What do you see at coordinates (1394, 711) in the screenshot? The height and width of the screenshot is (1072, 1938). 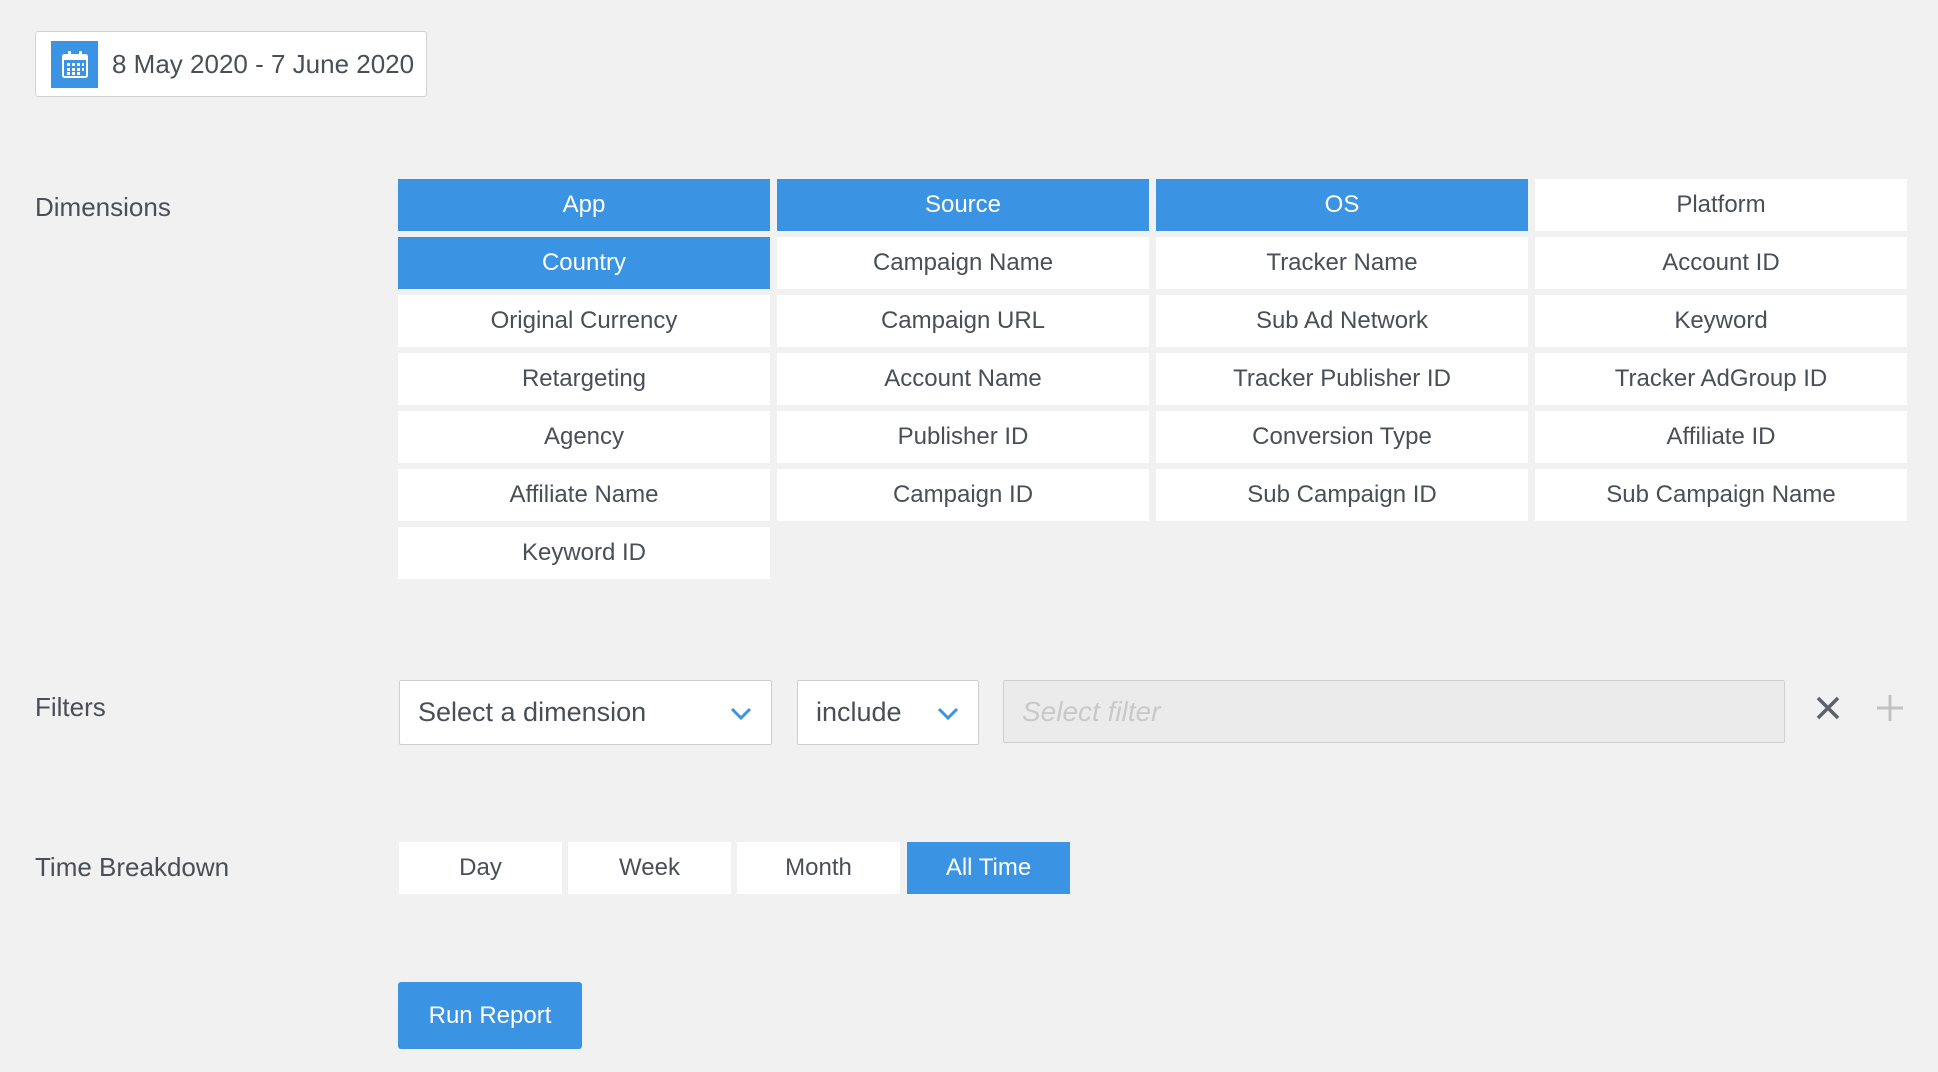 I see `filter-value-input` at bounding box center [1394, 711].